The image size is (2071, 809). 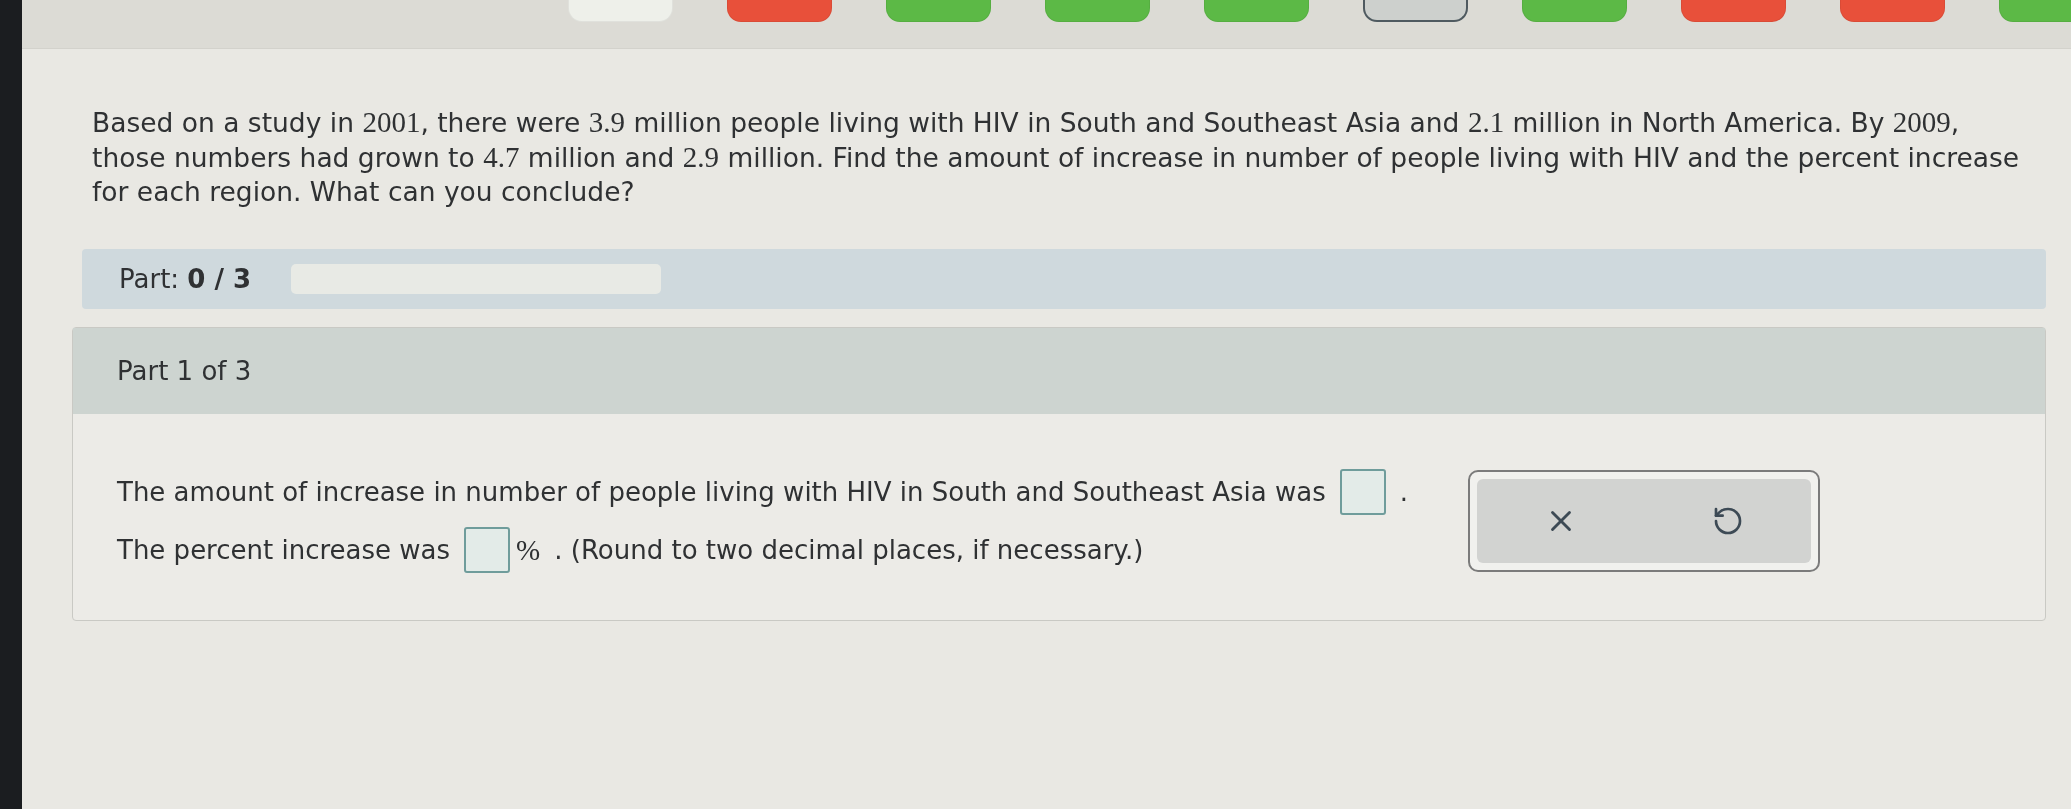 What do you see at coordinates (849, 550) in the screenshot?
I see `prompt-text: . (Round to two decimal places, if necessary.)` at bounding box center [849, 550].